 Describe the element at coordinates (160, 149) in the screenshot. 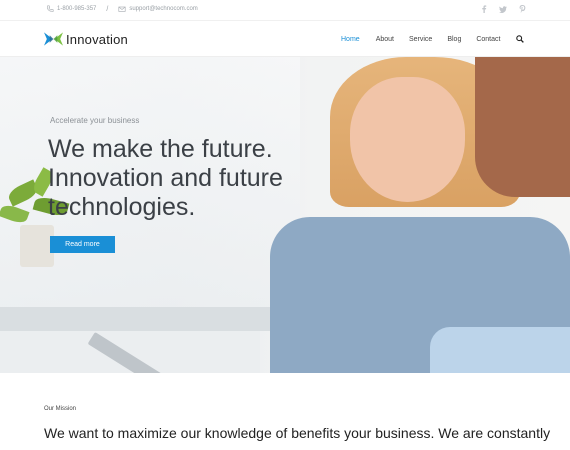

I see `hero-title-line-1: We make the future.` at that location.